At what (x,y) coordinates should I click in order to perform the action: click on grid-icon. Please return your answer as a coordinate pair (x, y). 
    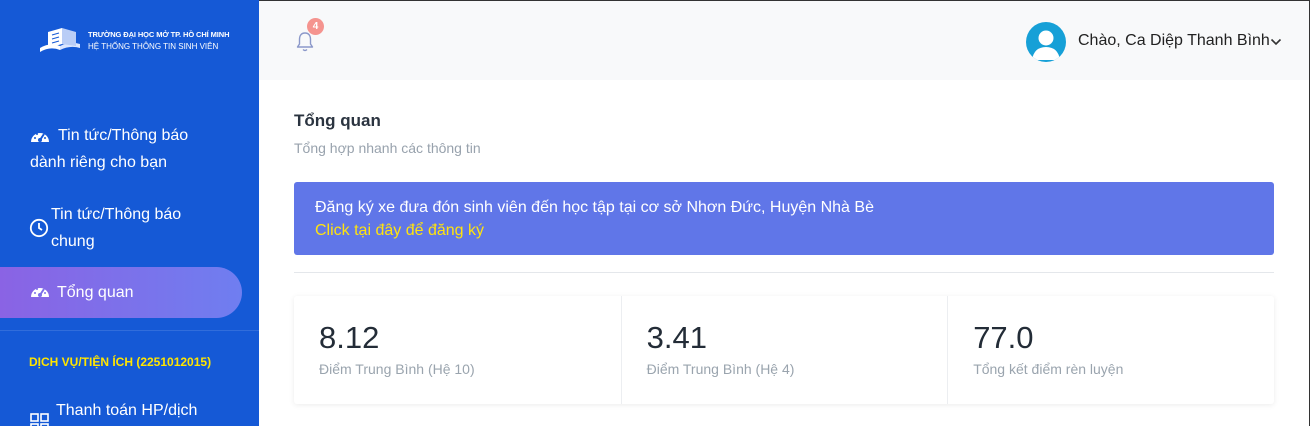
    Looking at the image, I should click on (39, 419).